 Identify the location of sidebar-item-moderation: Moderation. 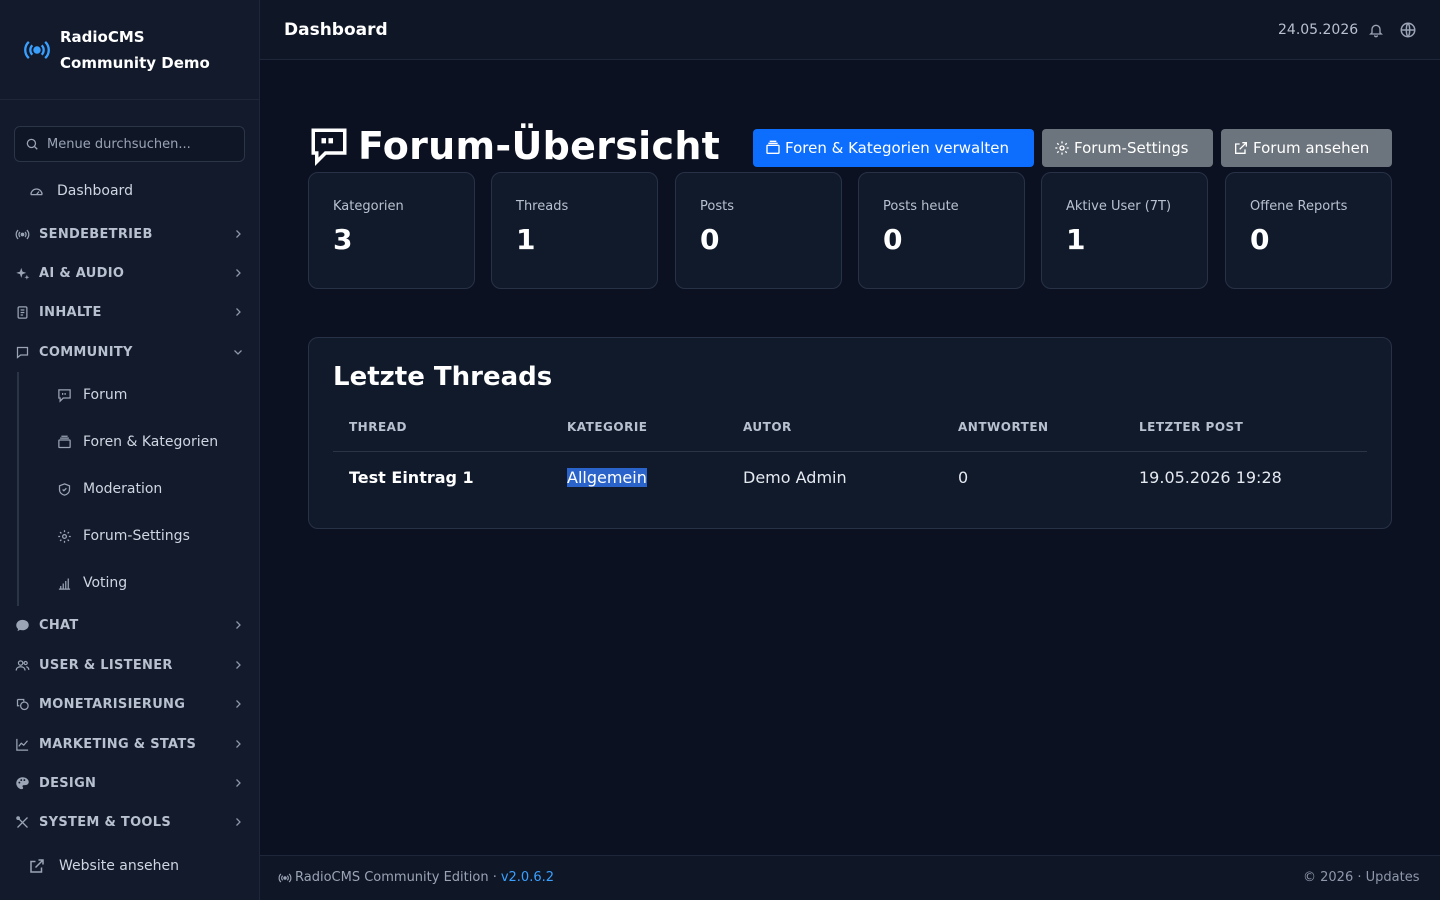
(129, 489).